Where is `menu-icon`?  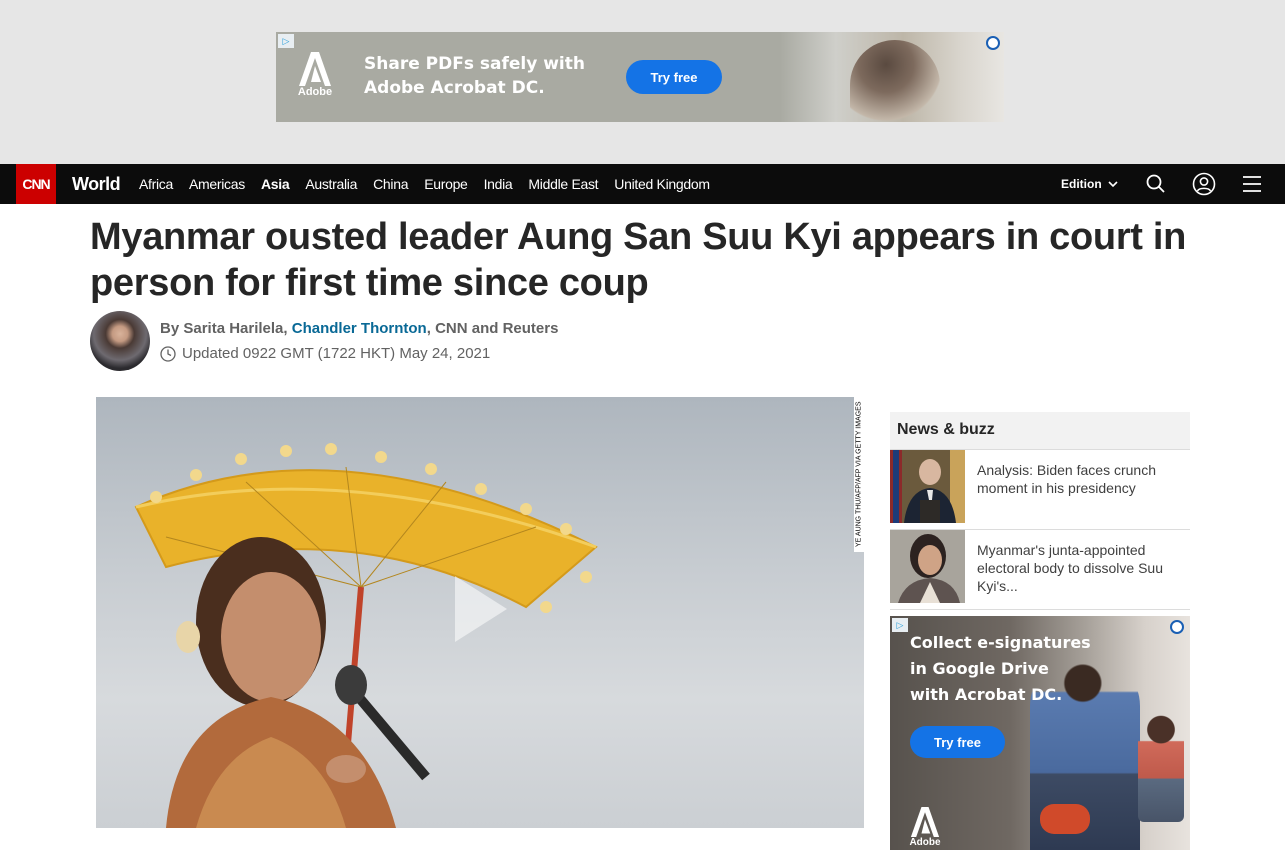 menu-icon is located at coordinates (1252, 184).